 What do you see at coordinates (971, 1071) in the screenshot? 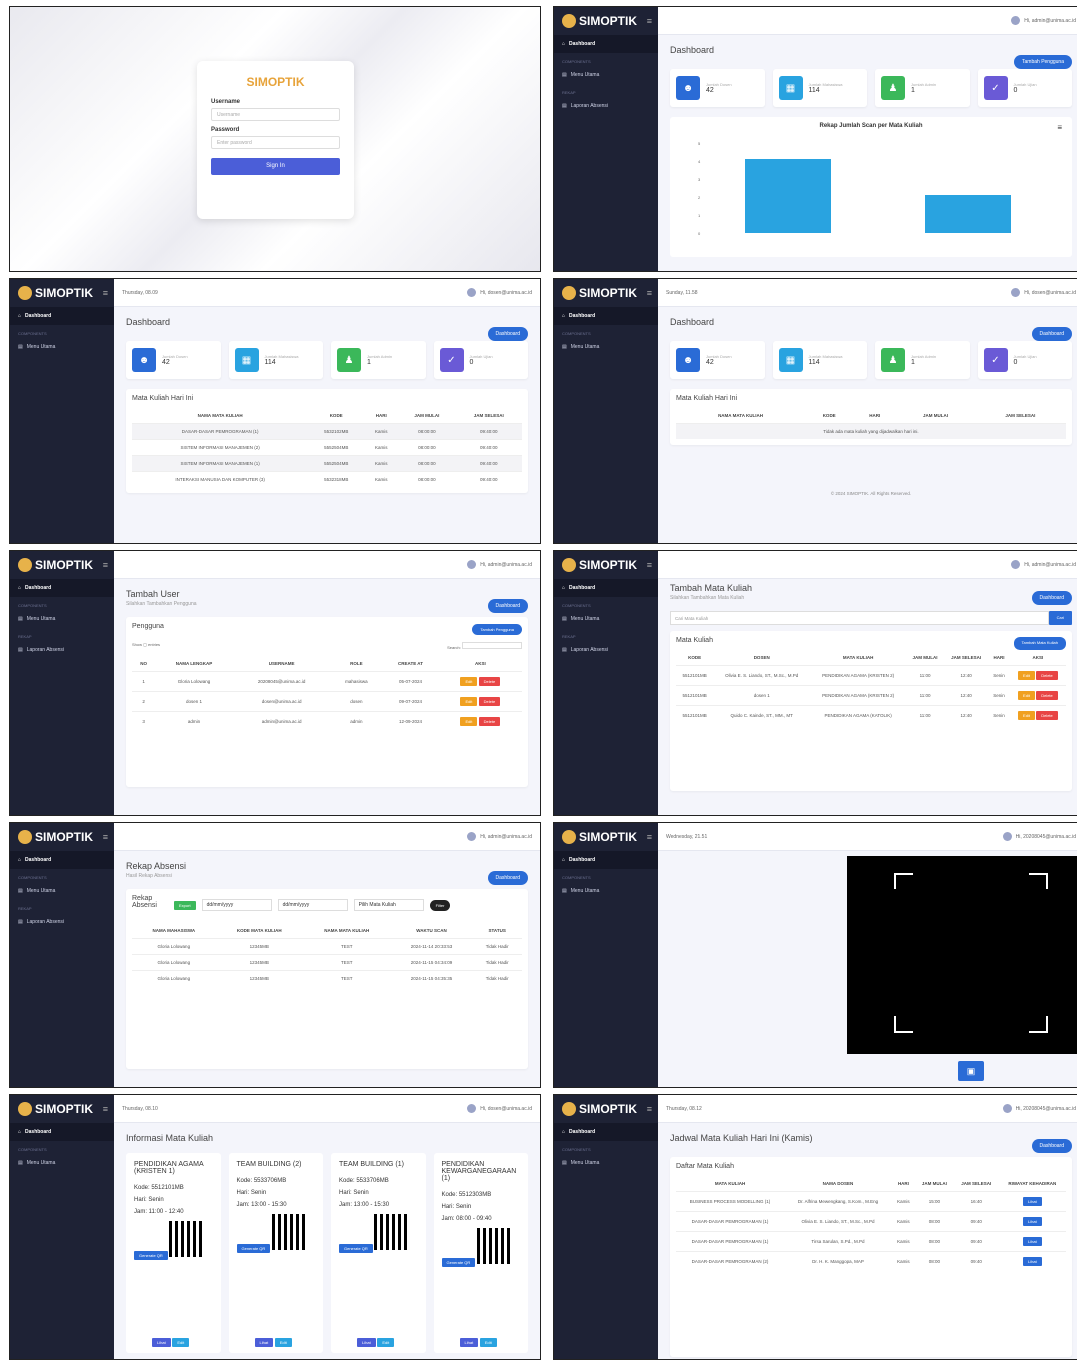
I see `camera-icon: ▣` at bounding box center [971, 1071].